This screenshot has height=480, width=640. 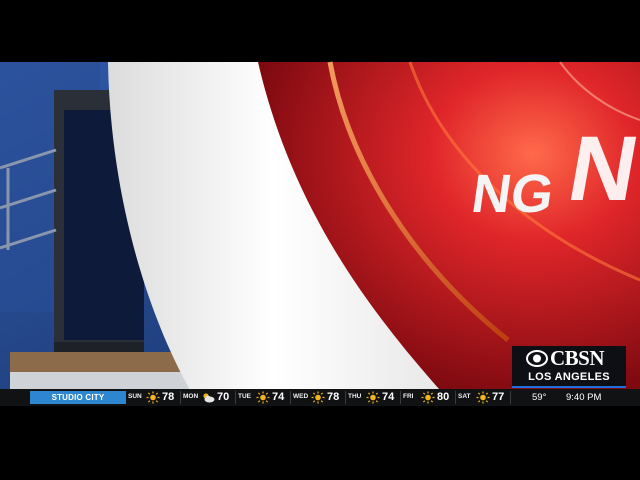 I want to click on forecast-day-name: SUN, so click(x=135, y=396).